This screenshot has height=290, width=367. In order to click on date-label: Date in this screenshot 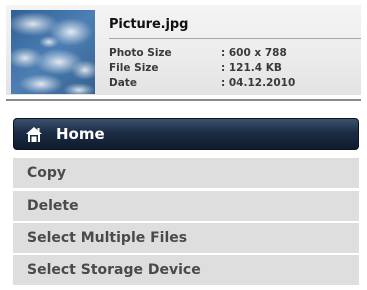, I will do `click(123, 83)`.